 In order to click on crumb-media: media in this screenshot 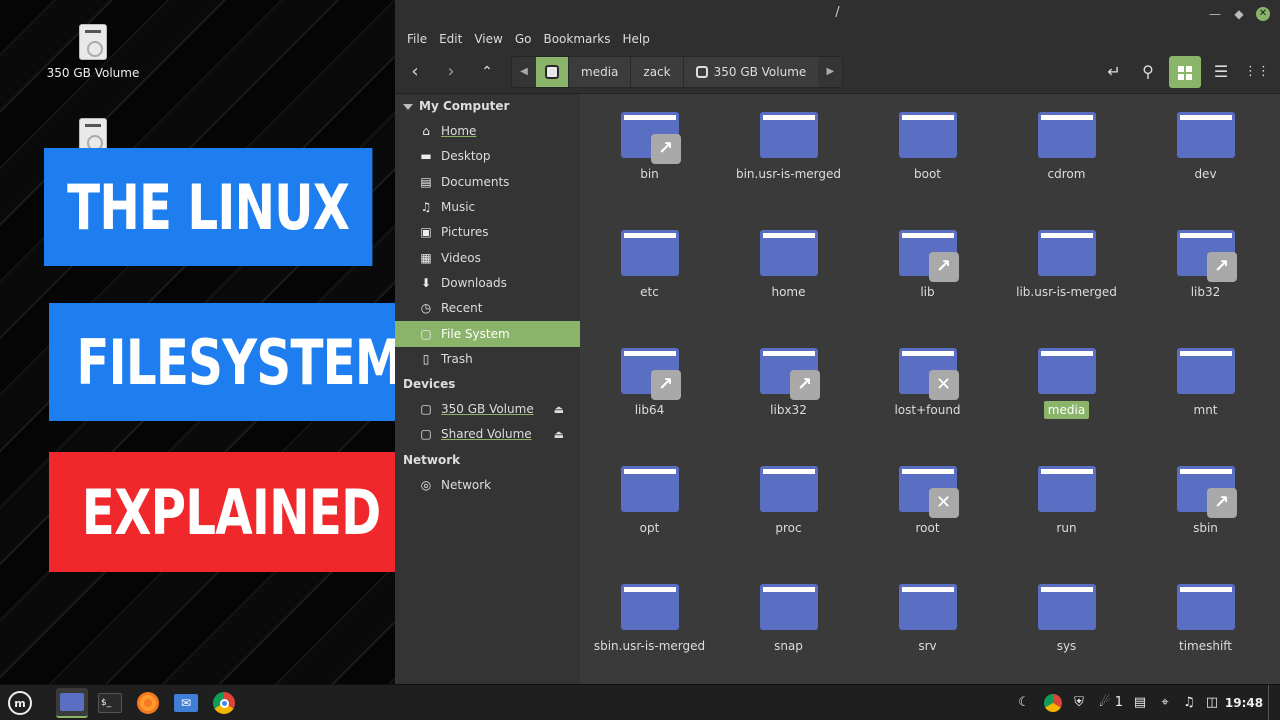, I will do `click(599, 72)`.